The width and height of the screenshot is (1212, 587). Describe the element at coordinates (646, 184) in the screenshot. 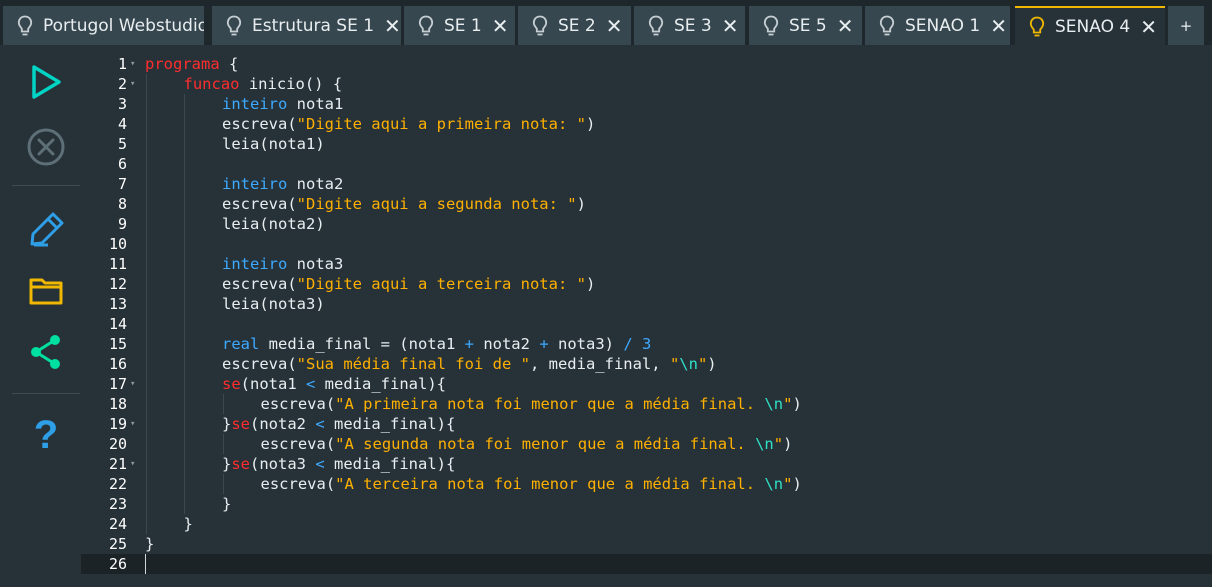

I see `code-line: 7 inteiro nota2` at that location.